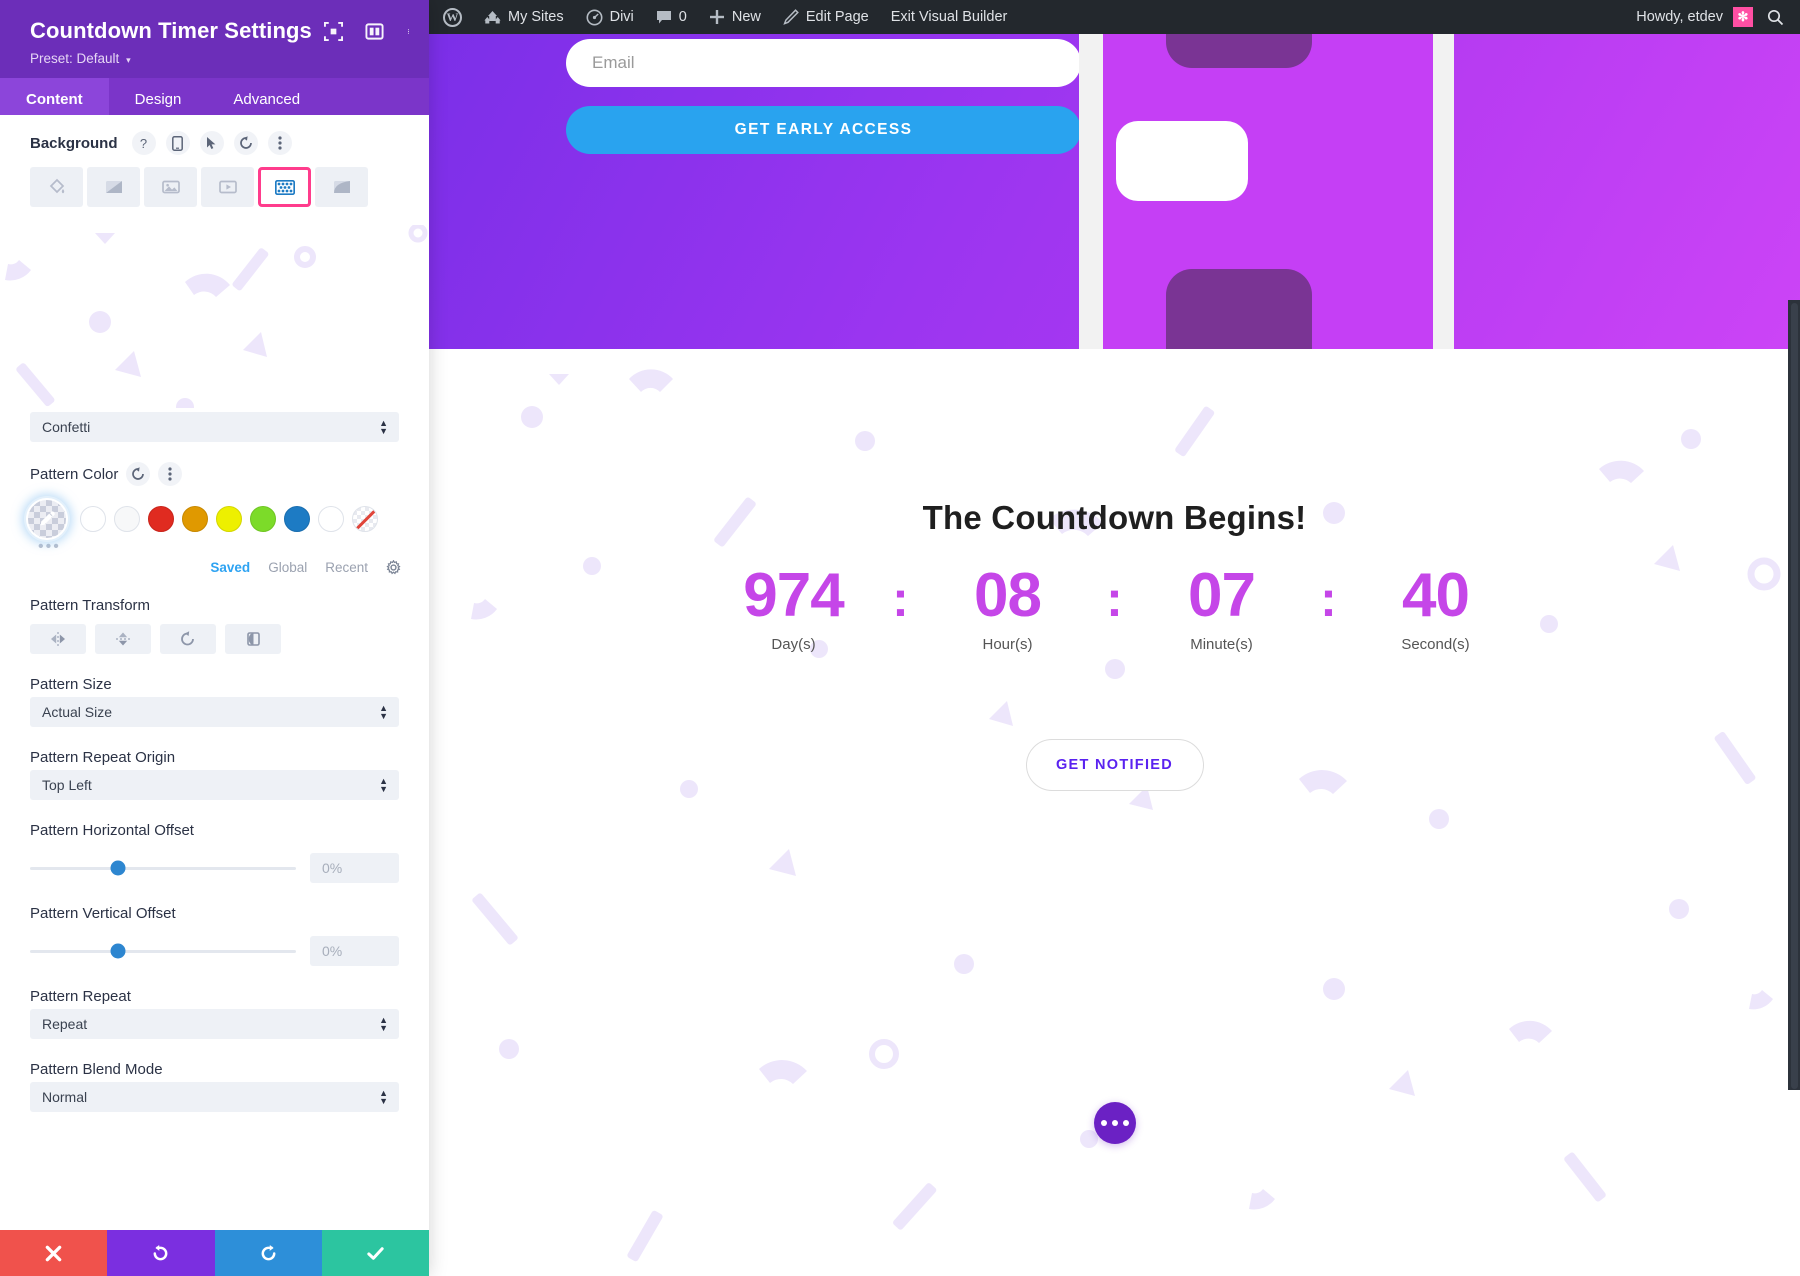 Image resolution: width=1800 pixels, height=1276 pixels. Describe the element at coordinates (354, 951) in the screenshot. I see `pattern-vertical-offset-input: 0%` at that location.